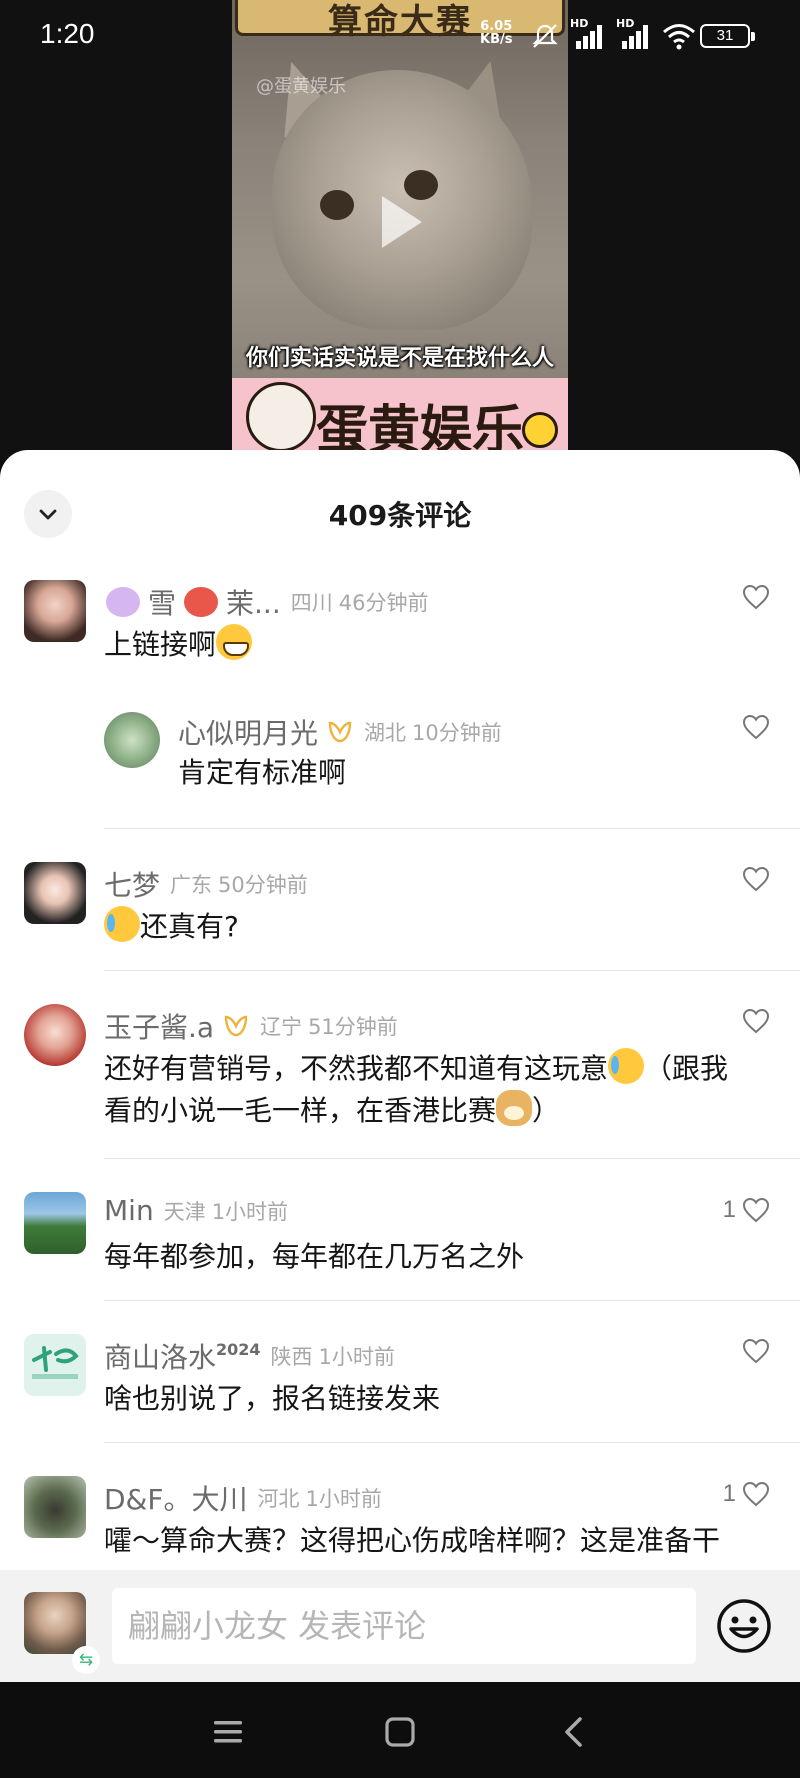  I want to click on comment-author: 心似明月光, so click(248, 732).